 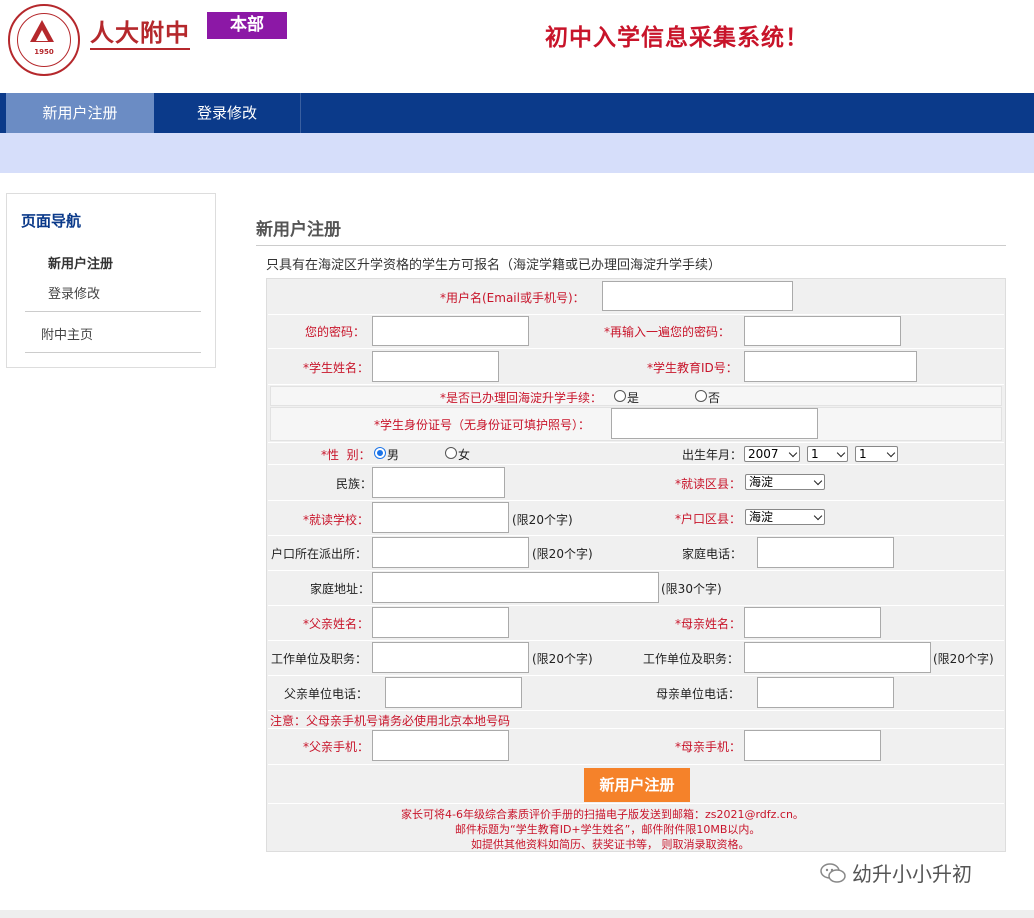 What do you see at coordinates (562, 554) in the screenshot?
I see `police-limit-hint: (限20个字)` at bounding box center [562, 554].